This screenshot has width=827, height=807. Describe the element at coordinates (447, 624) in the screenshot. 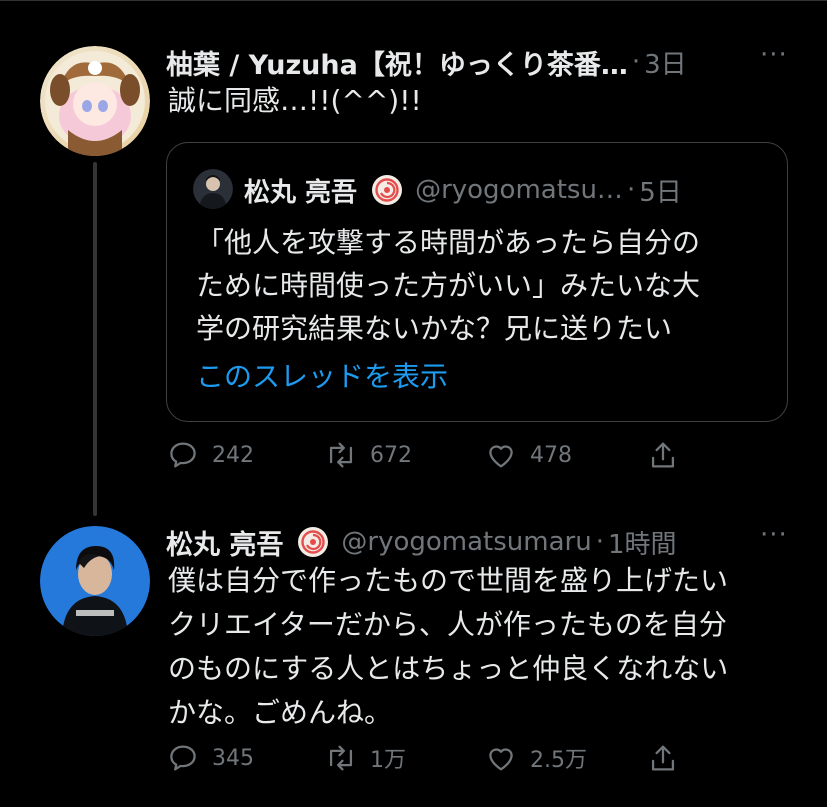

I see `tweet-text-line: クリエイターだから、人が作ったものを自分` at that location.